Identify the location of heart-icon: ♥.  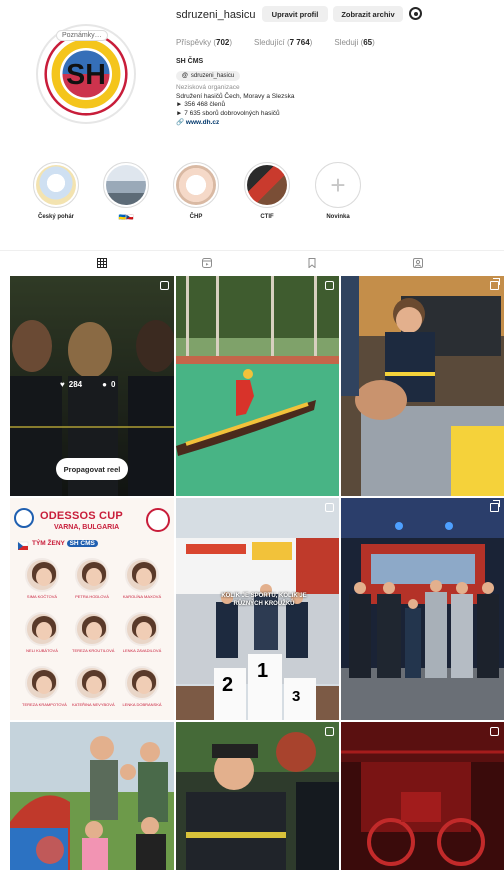
(62, 384).